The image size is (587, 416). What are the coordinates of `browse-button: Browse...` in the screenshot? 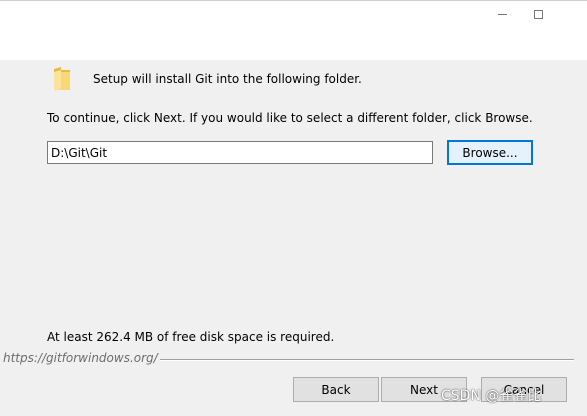 It's located at (490, 152).